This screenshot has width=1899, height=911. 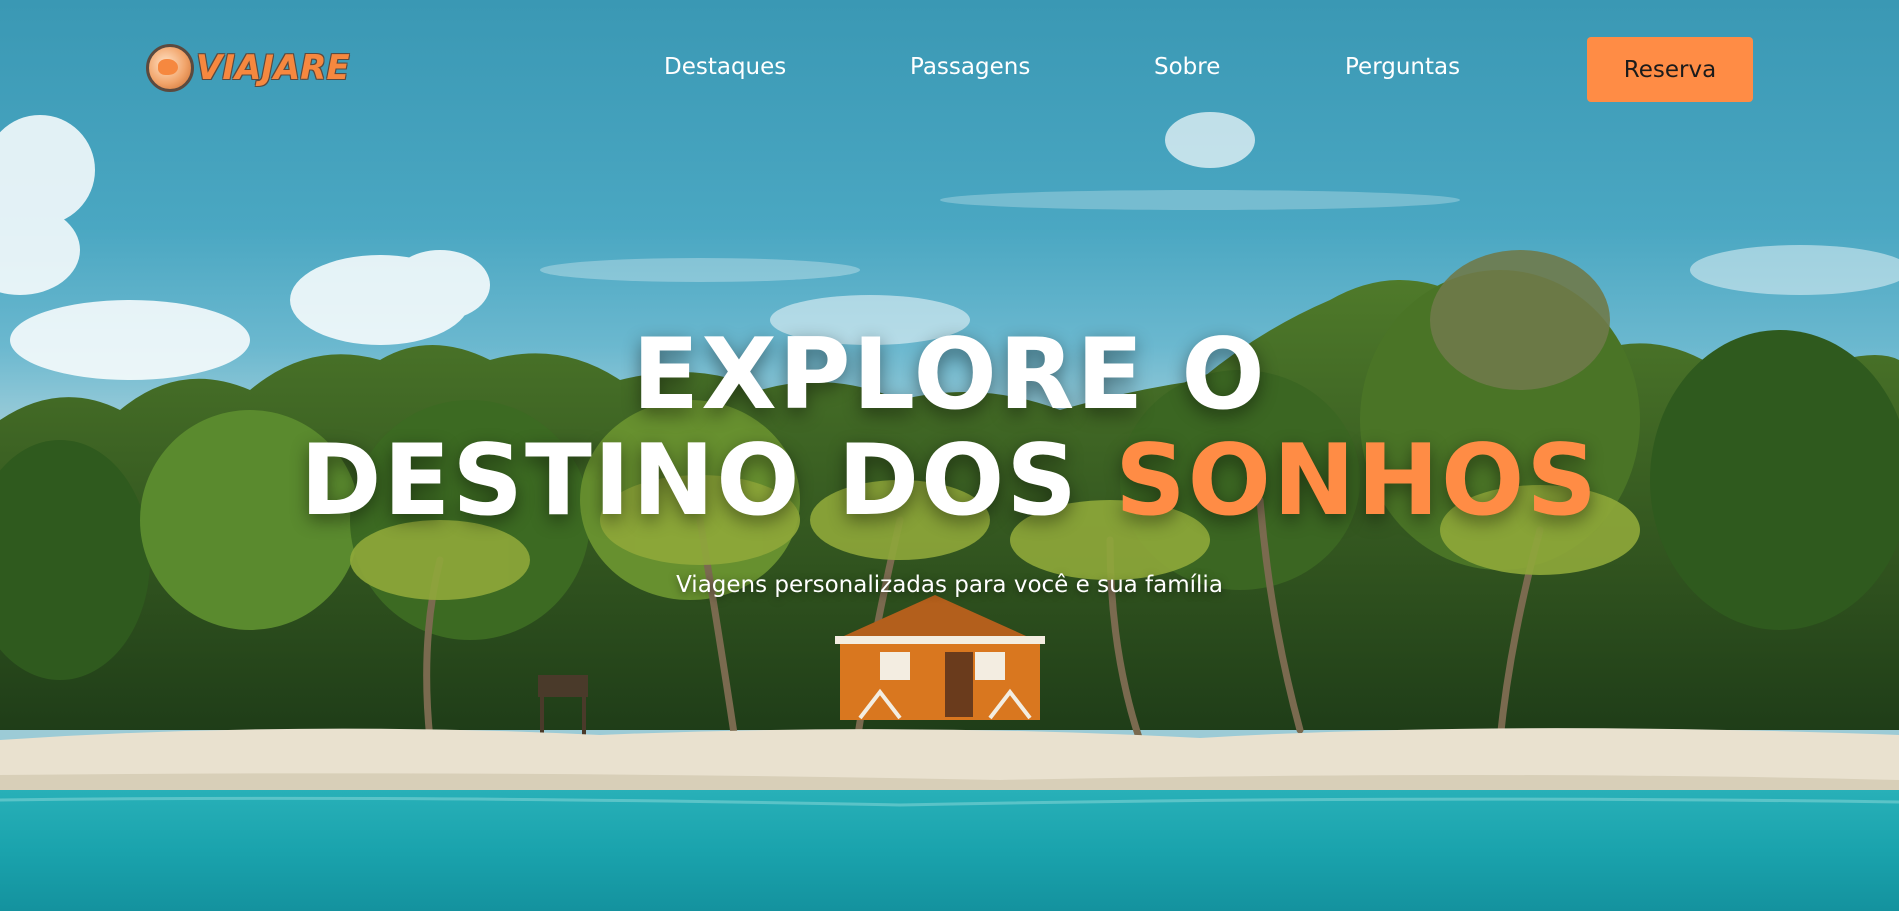 What do you see at coordinates (1402, 67) in the screenshot?
I see `nav-link-perguntas: Perguntas` at bounding box center [1402, 67].